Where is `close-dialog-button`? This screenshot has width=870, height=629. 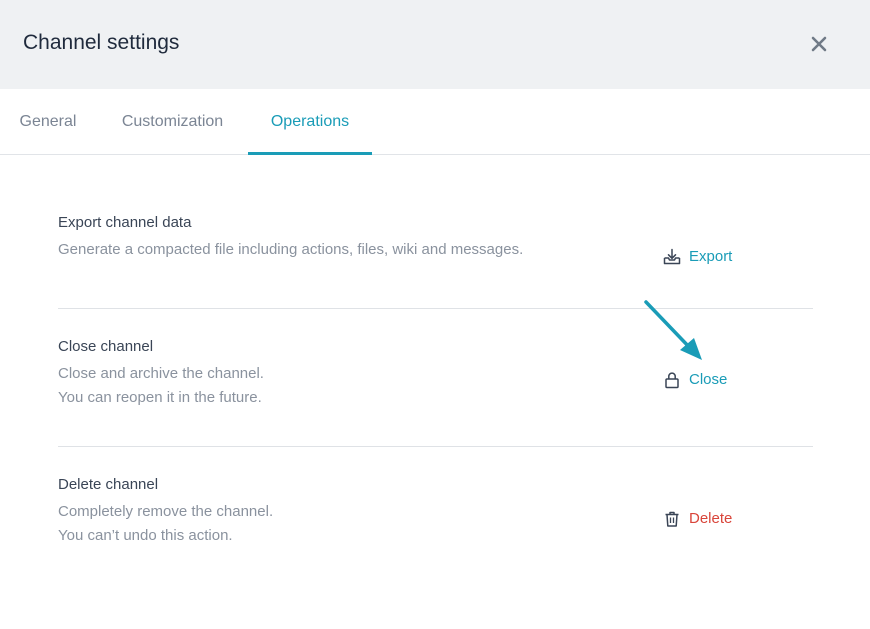 close-dialog-button is located at coordinates (819, 44).